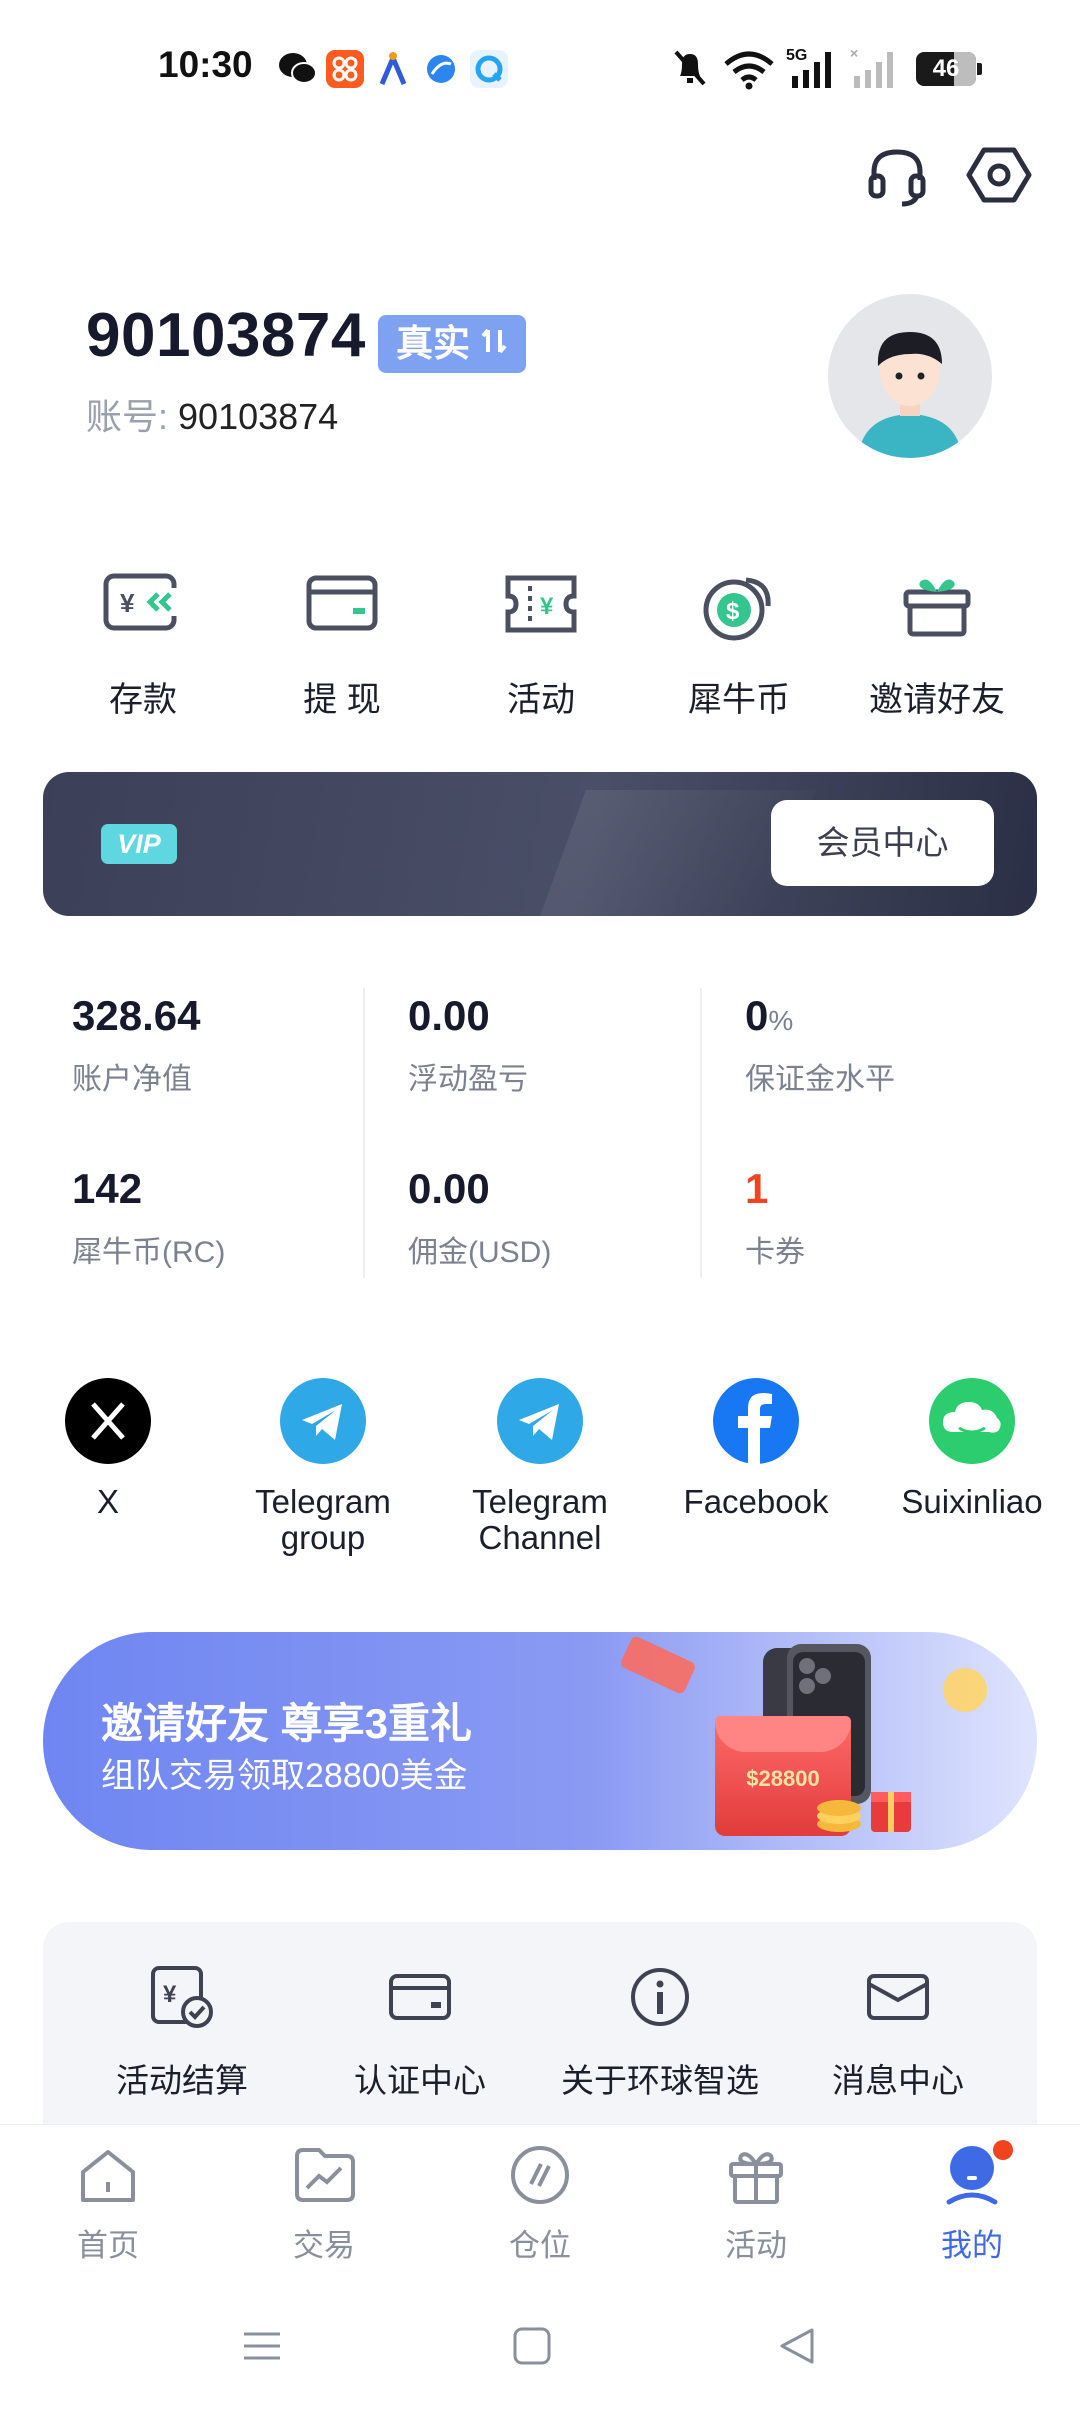 This screenshot has height=2412, width=1080. Describe the element at coordinates (452, 344) in the screenshot. I see `account-type-badge: 真实` at that location.